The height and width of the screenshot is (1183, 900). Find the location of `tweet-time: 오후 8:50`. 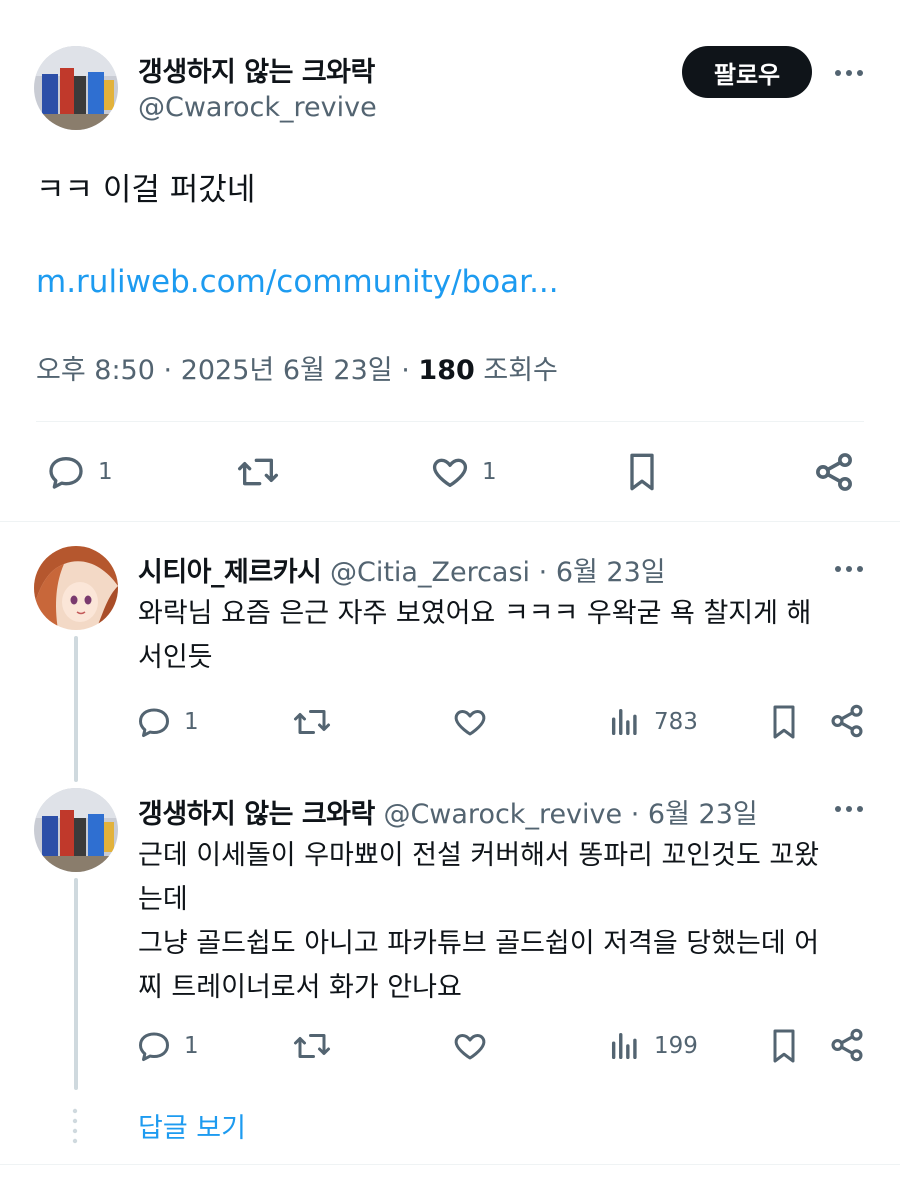

tweet-time: 오후 8:50 is located at coordinates (95, 370).